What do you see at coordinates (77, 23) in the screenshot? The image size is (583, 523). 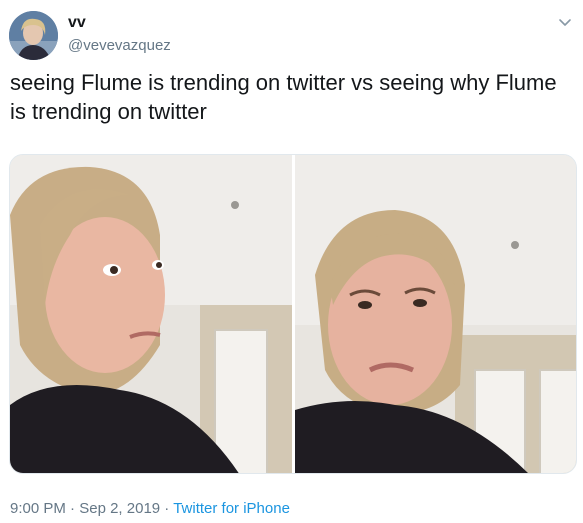 I see `author-display-name: vv` at bounding box center [77, 23].